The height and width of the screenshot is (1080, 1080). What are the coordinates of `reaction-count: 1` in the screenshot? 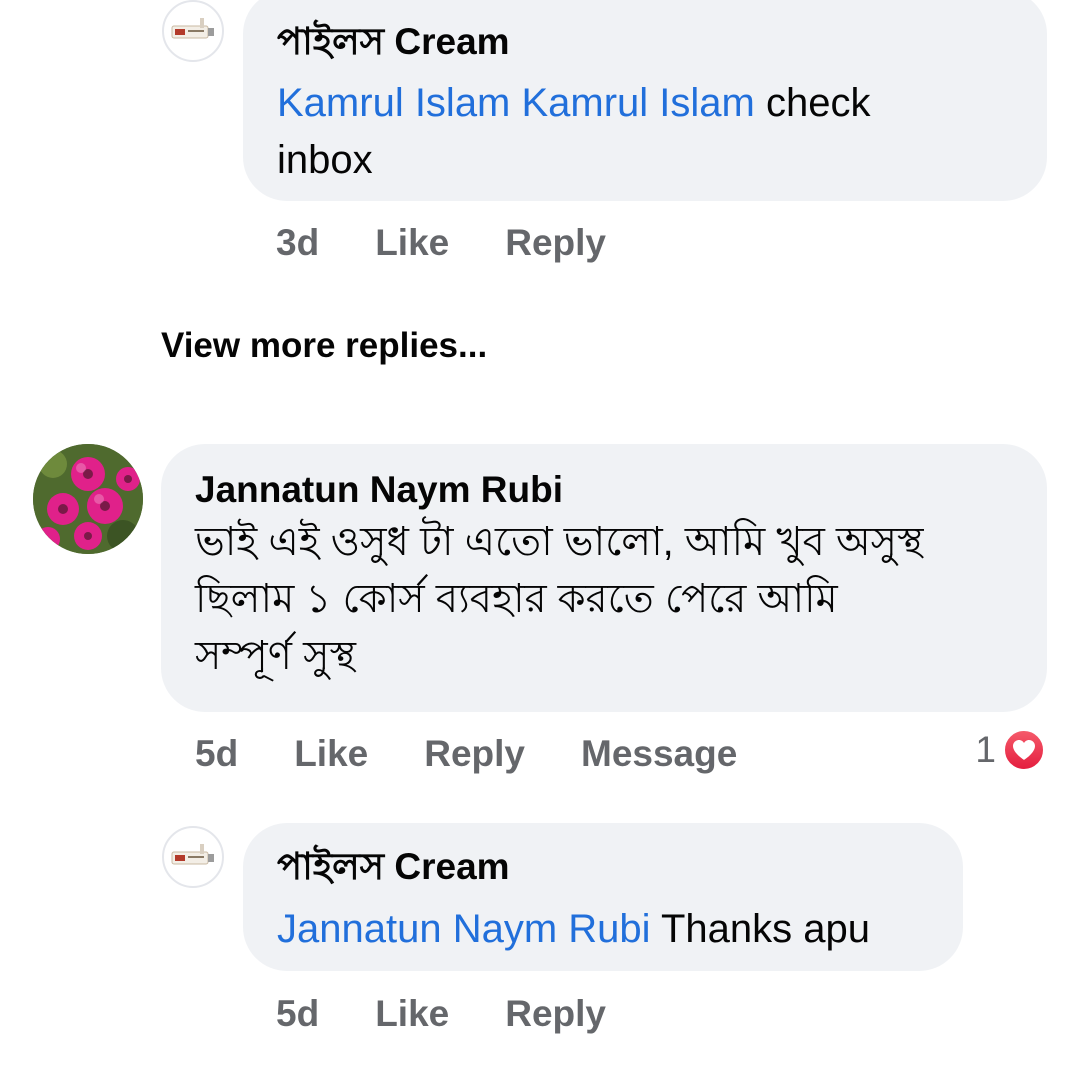 It's located at (985, 749).